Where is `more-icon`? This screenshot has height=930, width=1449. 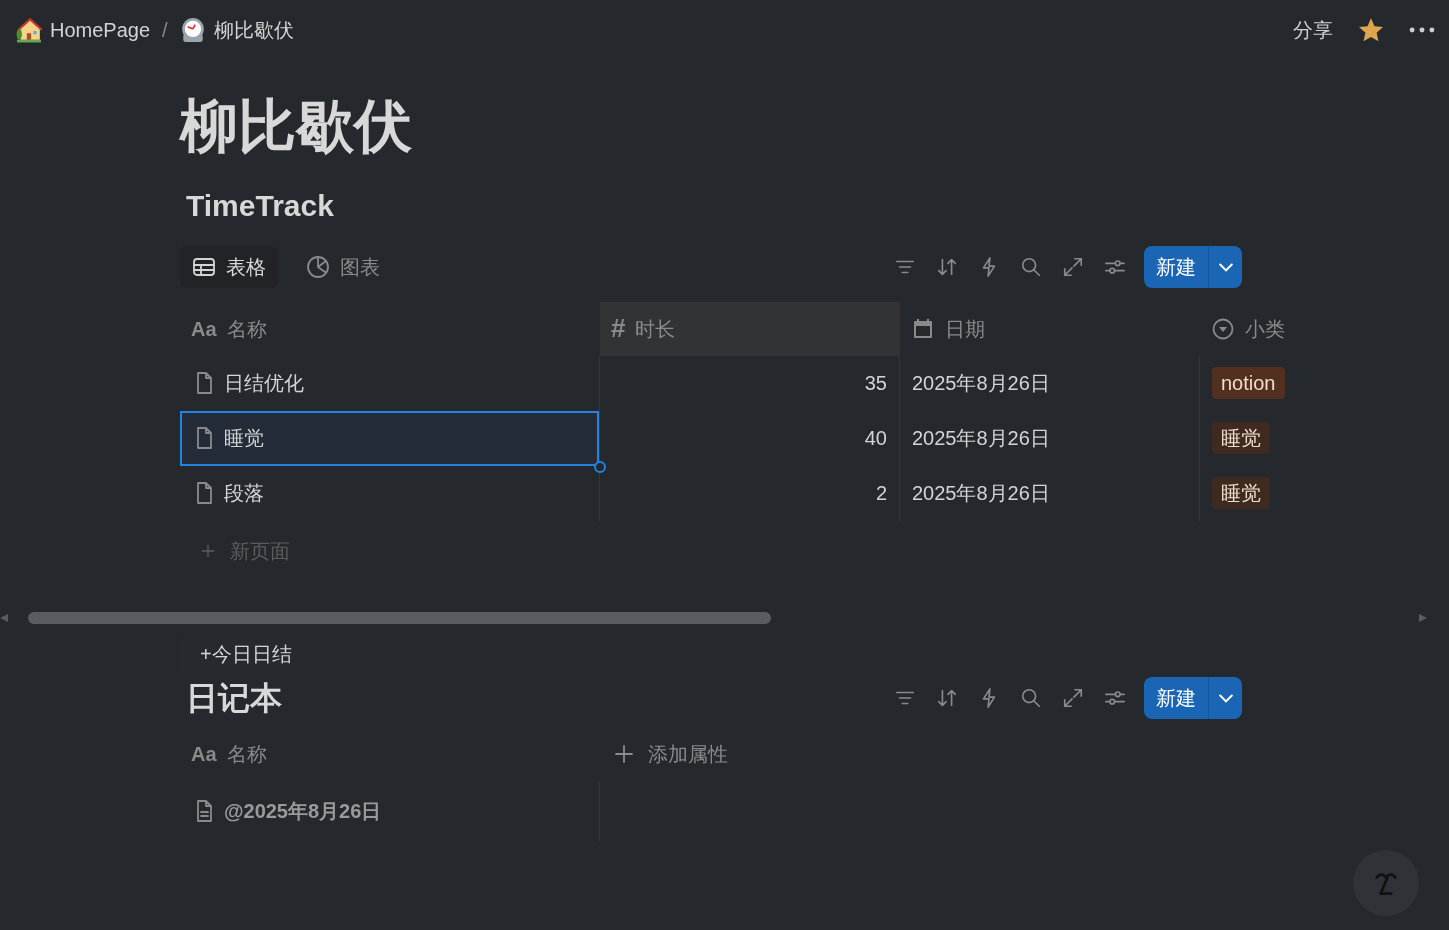
more-icon is located at coordinates (1422, 30).